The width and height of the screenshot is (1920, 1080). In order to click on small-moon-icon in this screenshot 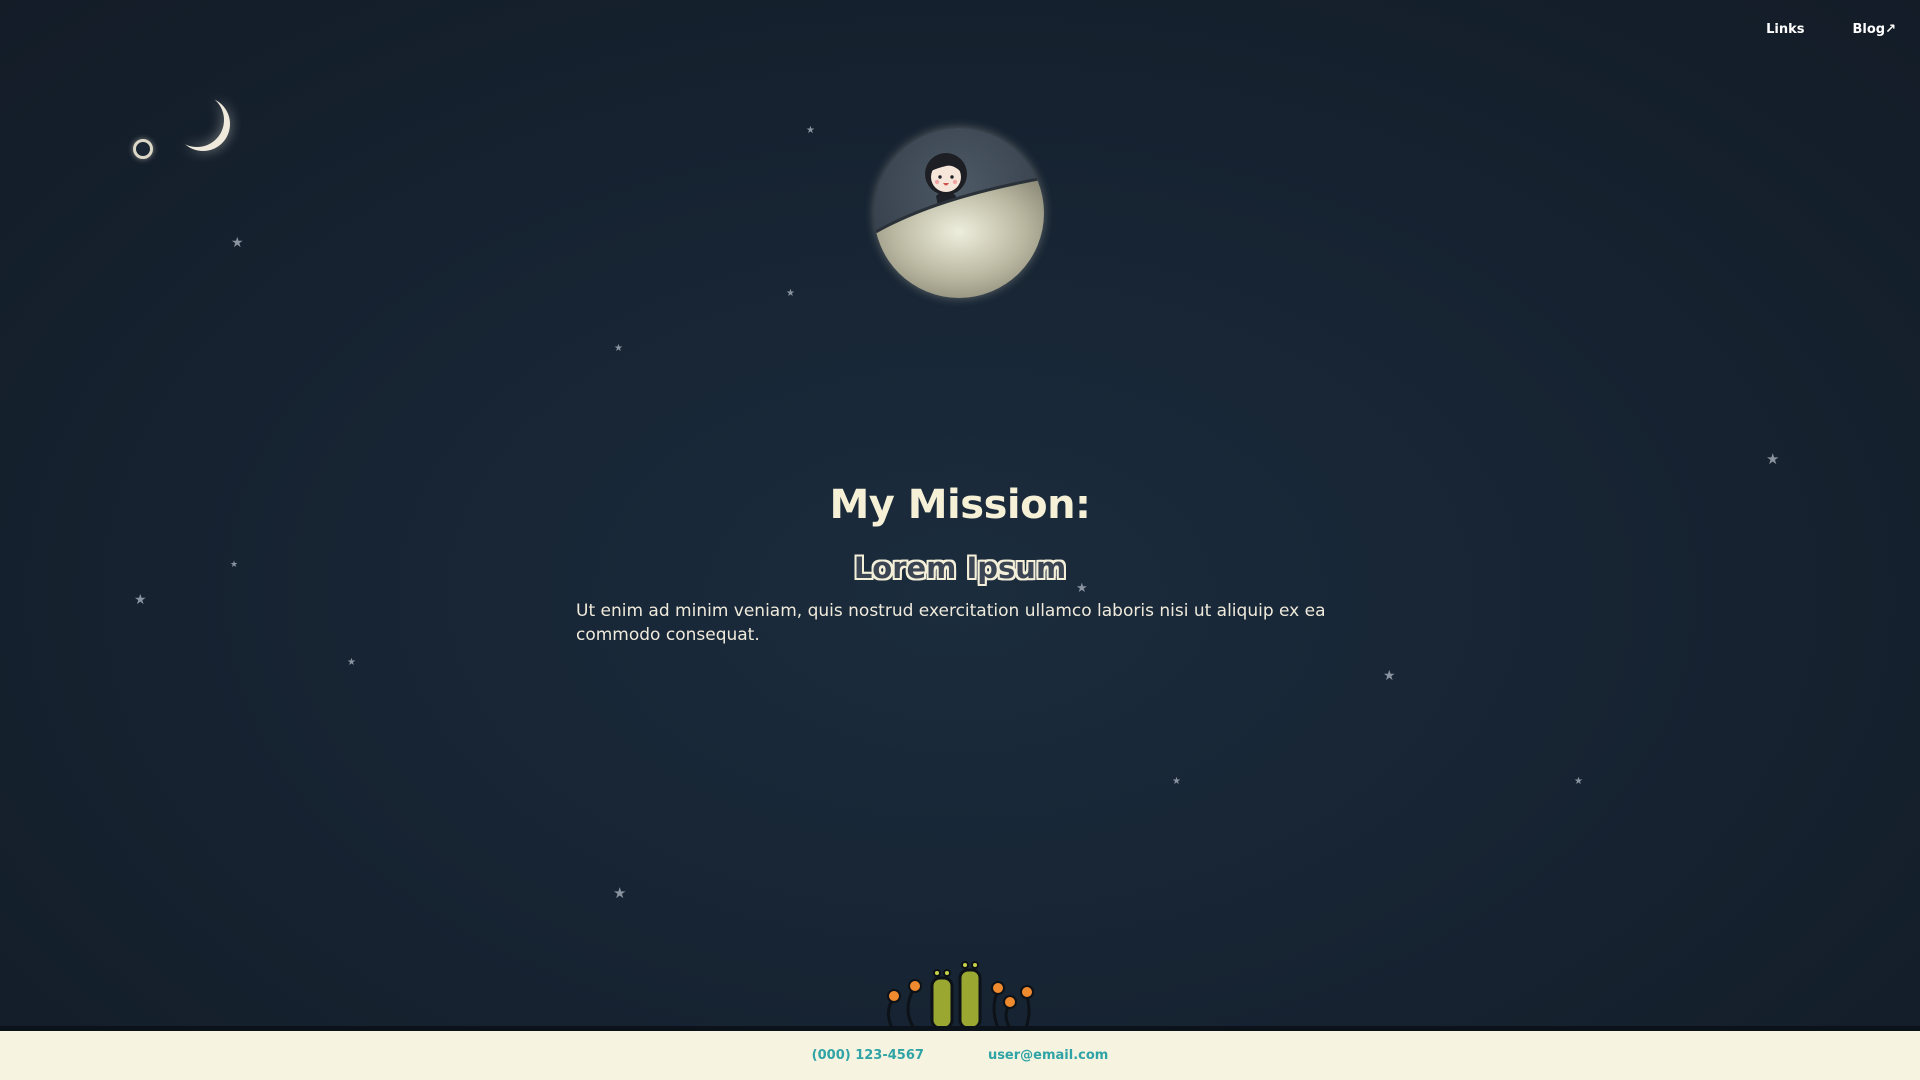, I will do `click(143, 149)`.